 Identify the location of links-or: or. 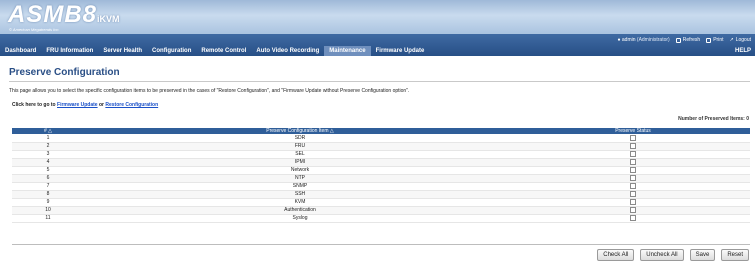
(101, 105).